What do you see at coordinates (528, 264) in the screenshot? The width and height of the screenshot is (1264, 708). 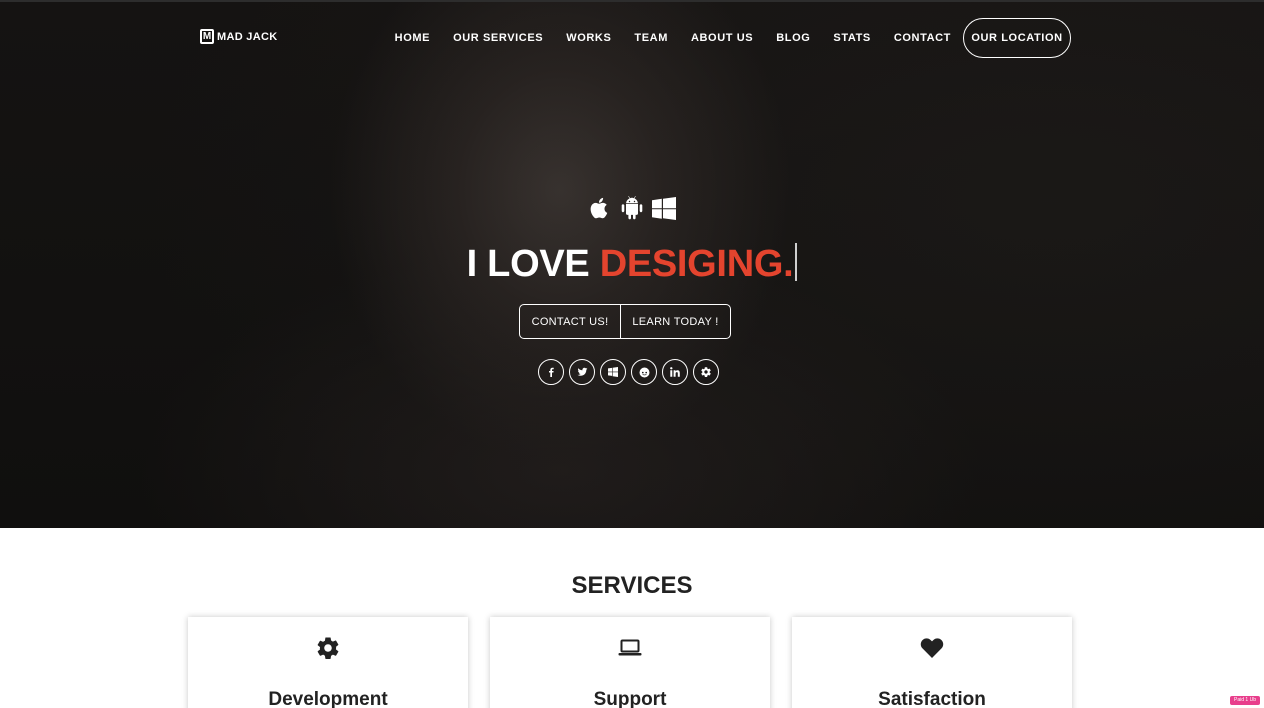 I see `headline-prefix: I LOVE` at bounding box center [528, 264].